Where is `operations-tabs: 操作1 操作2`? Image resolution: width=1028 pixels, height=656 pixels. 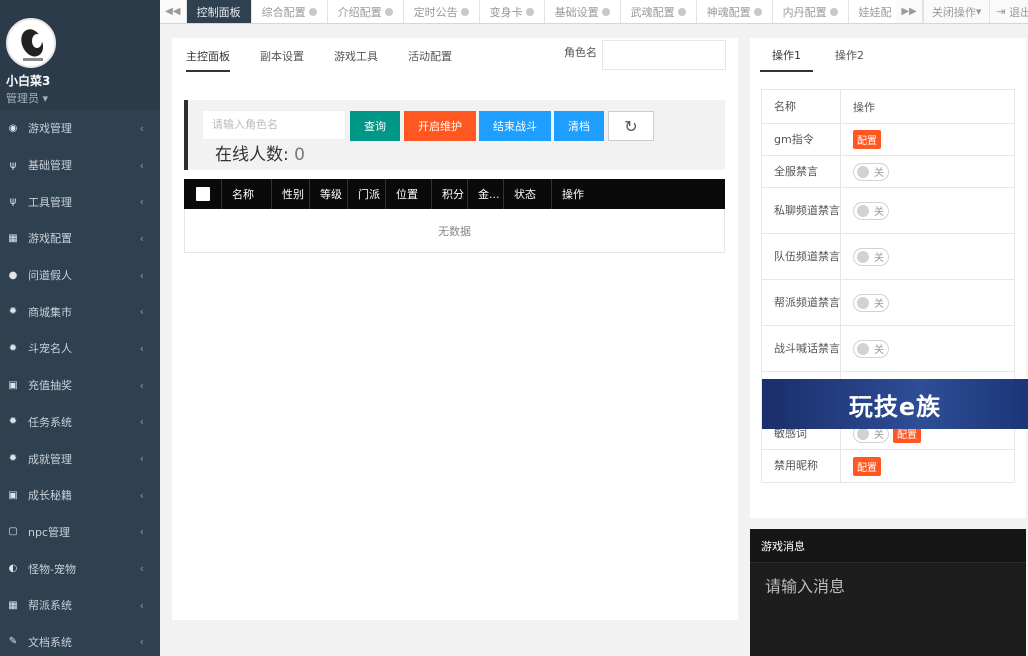 operations-tabs: 操作1 操作2 is located at coordinates (823, 58).